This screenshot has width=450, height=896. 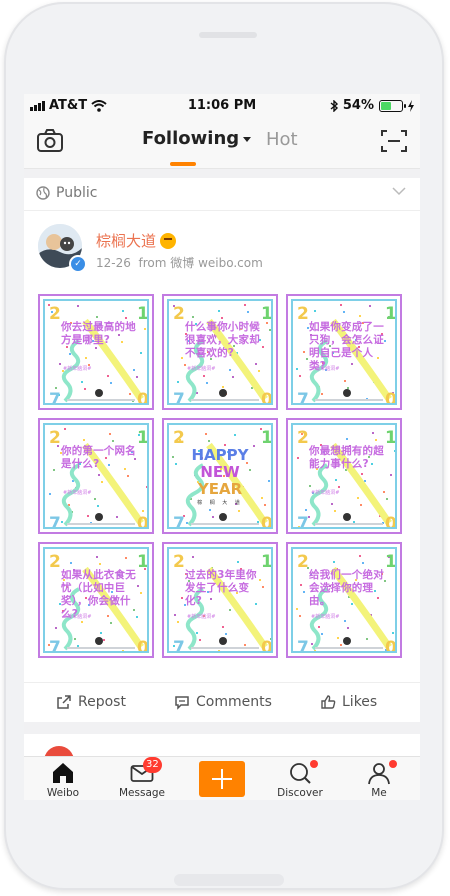 I want to click on bottom-tab-bar: Weibo 32 Message Discover Me, so click(x=222, y=778).